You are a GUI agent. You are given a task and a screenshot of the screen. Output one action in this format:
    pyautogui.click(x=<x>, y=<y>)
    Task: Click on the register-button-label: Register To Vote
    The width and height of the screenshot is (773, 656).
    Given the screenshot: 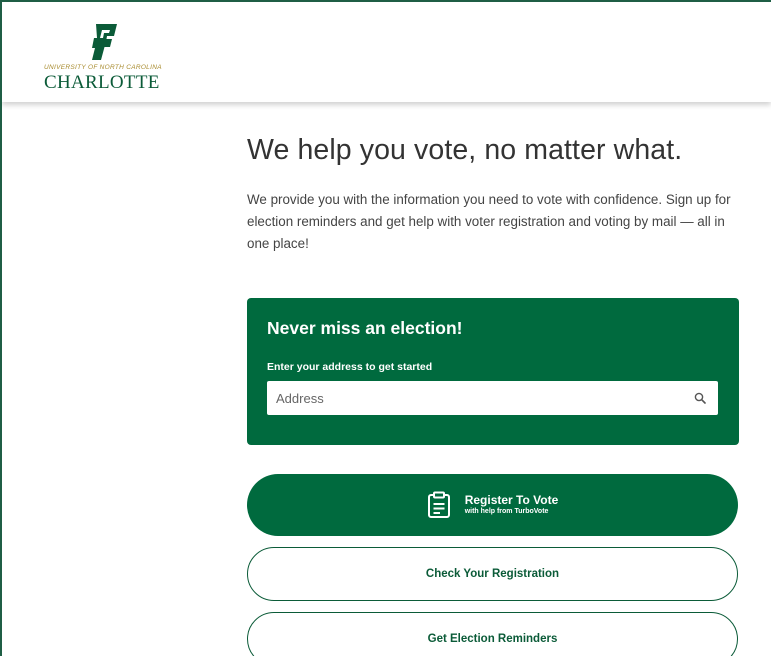 What is the action you would take?
    pyautogui.click(x=511, y=500)
    